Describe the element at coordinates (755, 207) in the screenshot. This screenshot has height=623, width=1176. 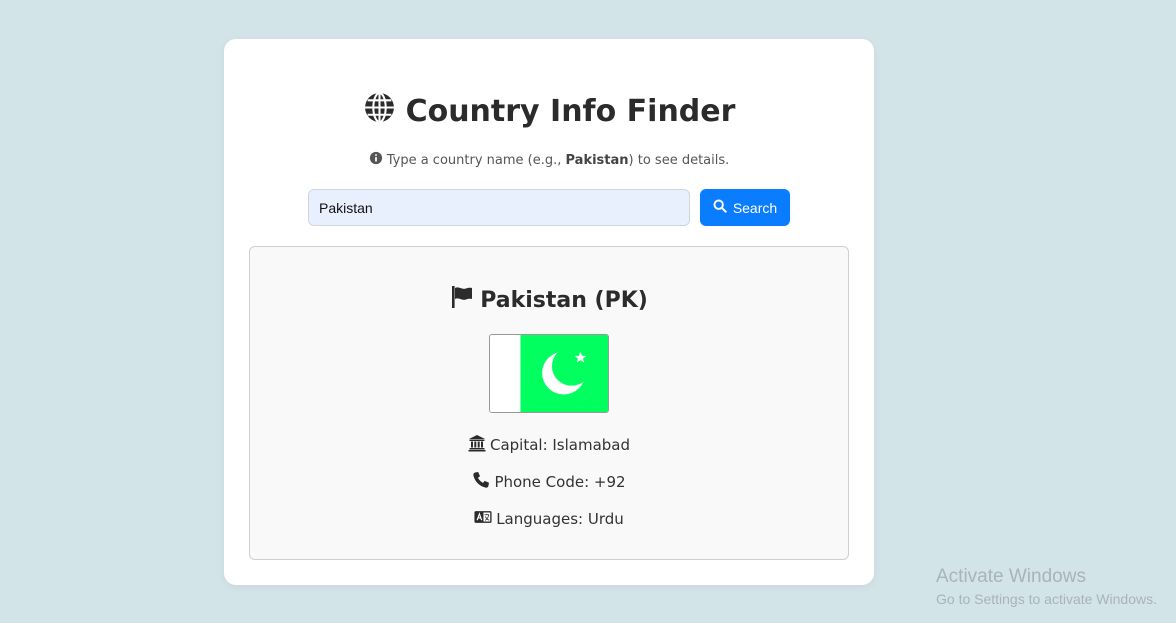
I see `search-button-label: Search` at that location.